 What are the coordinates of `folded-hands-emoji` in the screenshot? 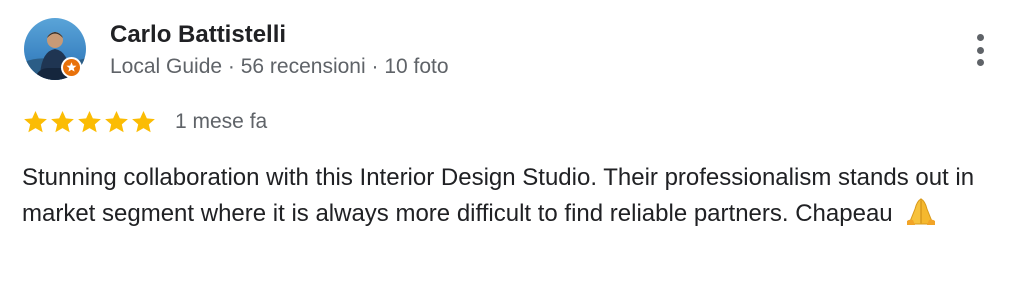 It's located at (921, 212).